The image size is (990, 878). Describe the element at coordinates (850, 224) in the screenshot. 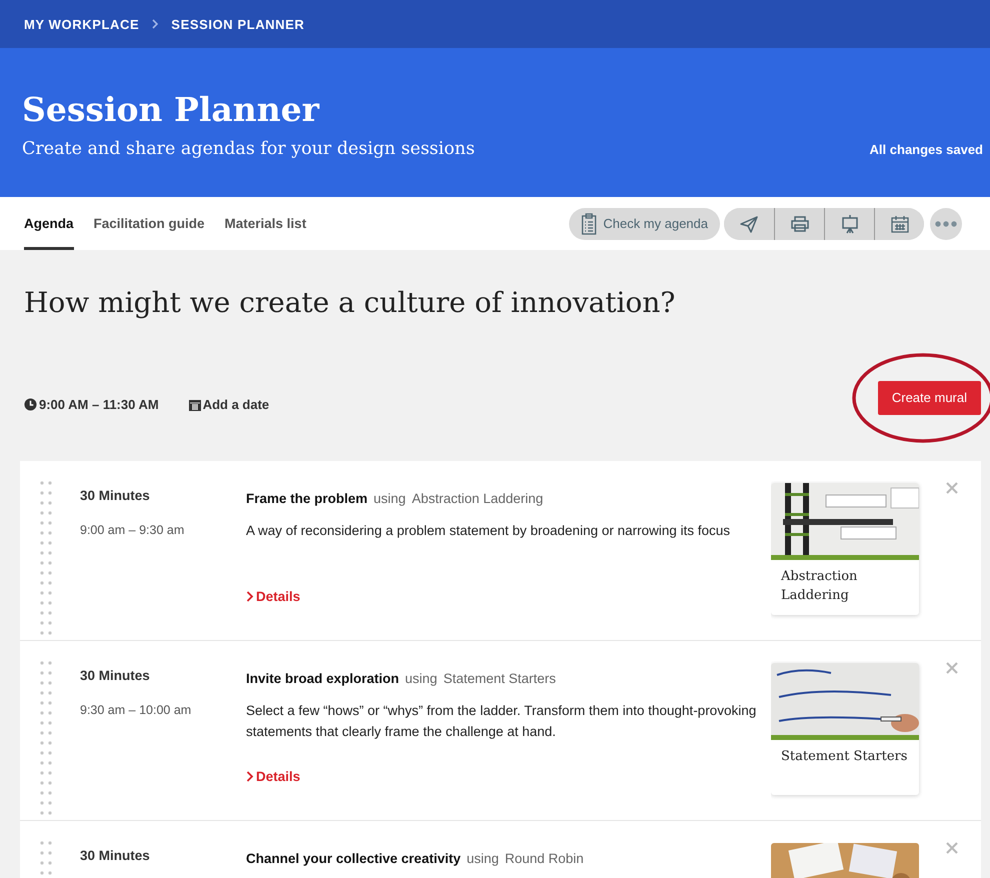

I see `presentation-icon` at that location.